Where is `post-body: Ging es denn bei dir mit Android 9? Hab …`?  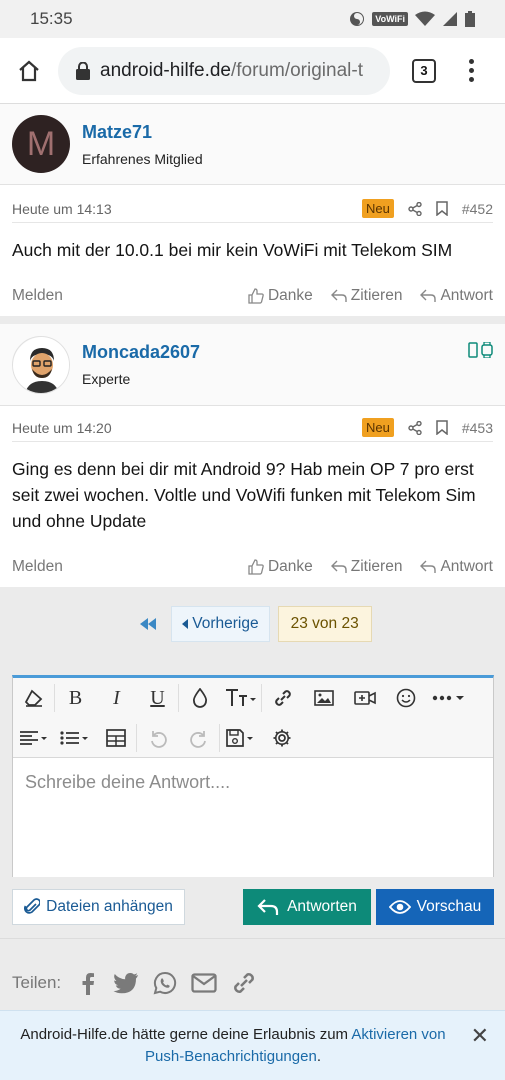
post-body: Ging es denn bei dir mit Android 9? Hab … is located at coordinates (244, 495).